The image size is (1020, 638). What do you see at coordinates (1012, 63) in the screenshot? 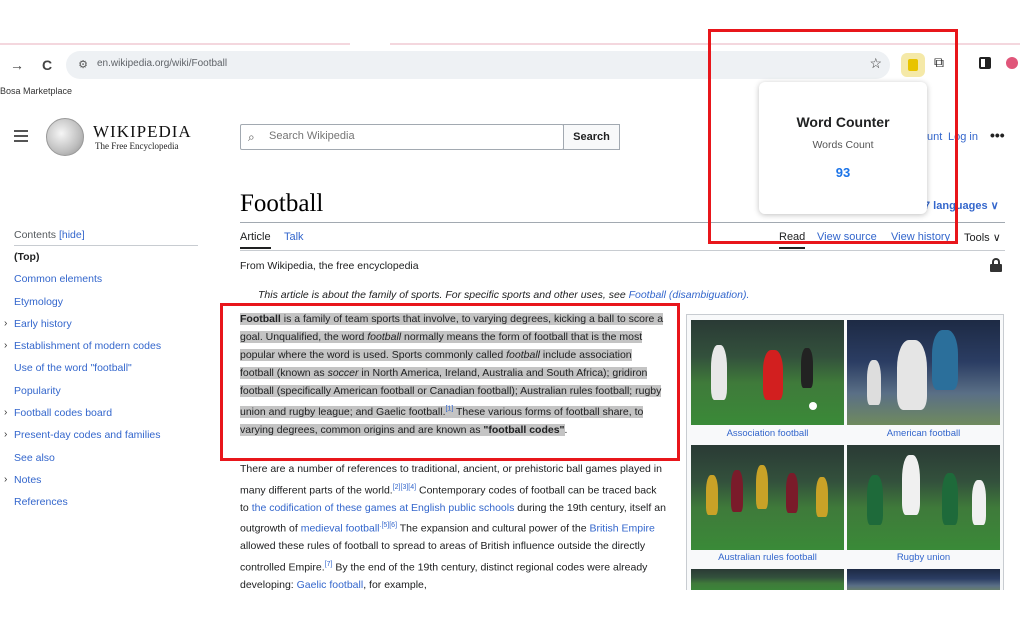
I see `profile-avatar` at bounding box center [1012, 63].